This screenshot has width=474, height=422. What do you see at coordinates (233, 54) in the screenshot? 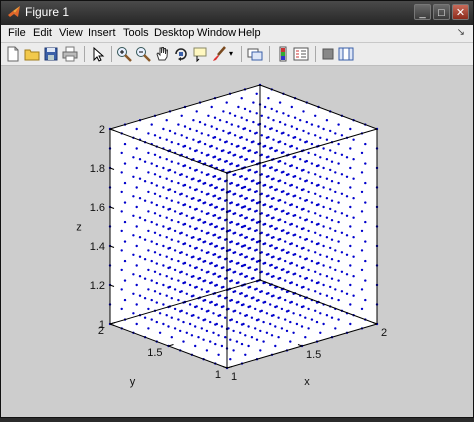
I see `brush-menu-icon: ▾` at bounding box center [233, 54].